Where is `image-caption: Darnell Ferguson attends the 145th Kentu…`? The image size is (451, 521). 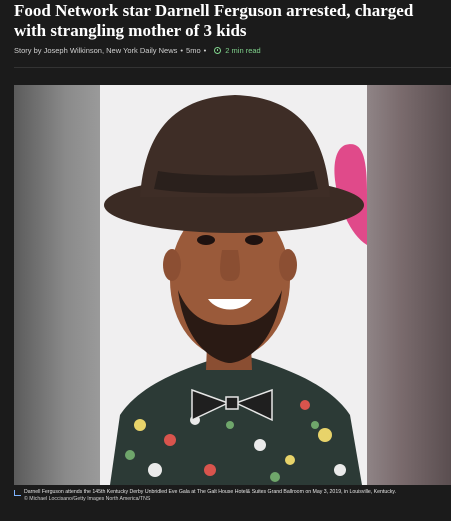
image-caption: Darnell Ferguson attends the 145th Kentu… is located at coordinates (229, 496).